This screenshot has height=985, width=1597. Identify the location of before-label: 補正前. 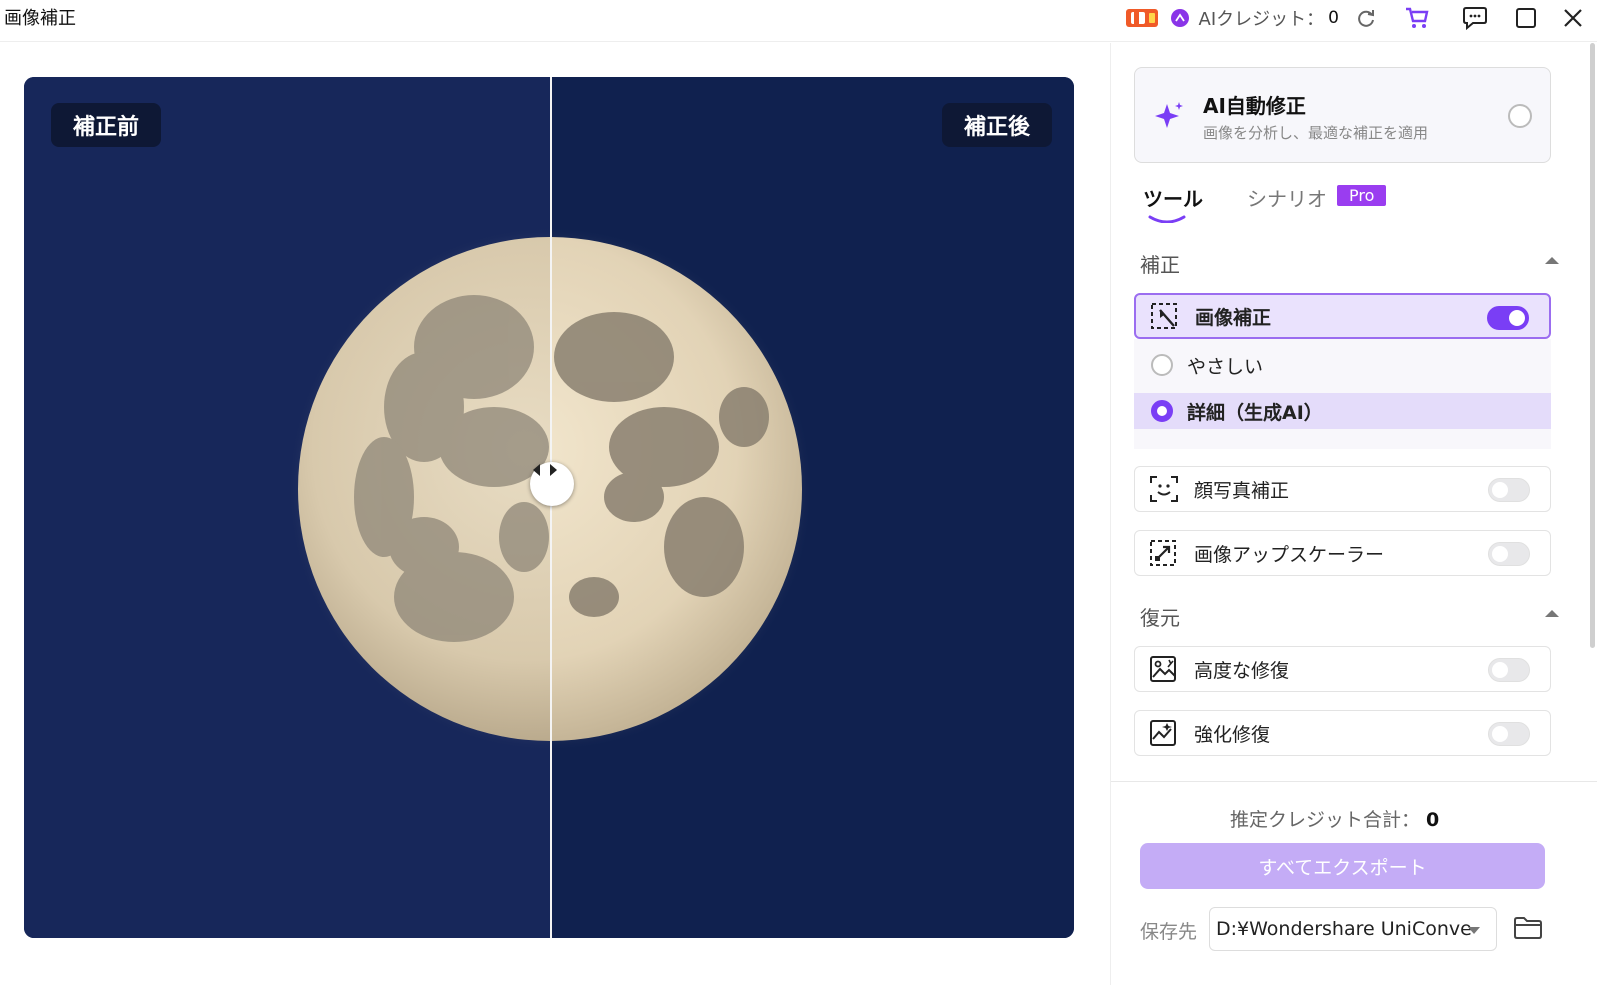
(106, 125).